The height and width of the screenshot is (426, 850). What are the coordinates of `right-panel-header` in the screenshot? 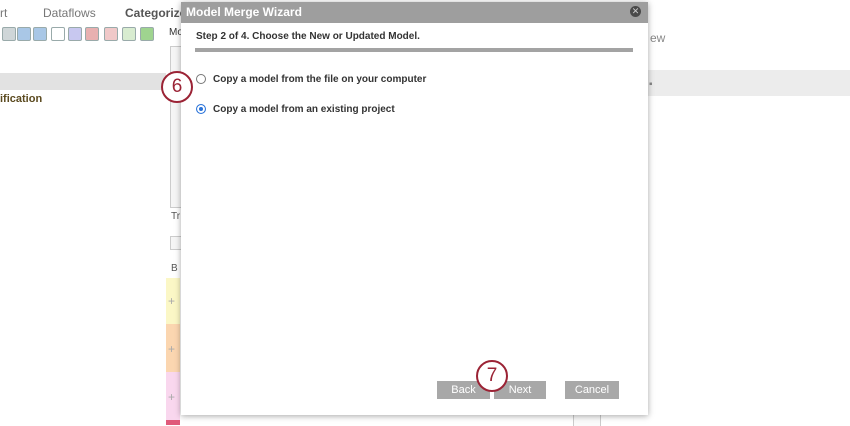 It's located at (749, 83).